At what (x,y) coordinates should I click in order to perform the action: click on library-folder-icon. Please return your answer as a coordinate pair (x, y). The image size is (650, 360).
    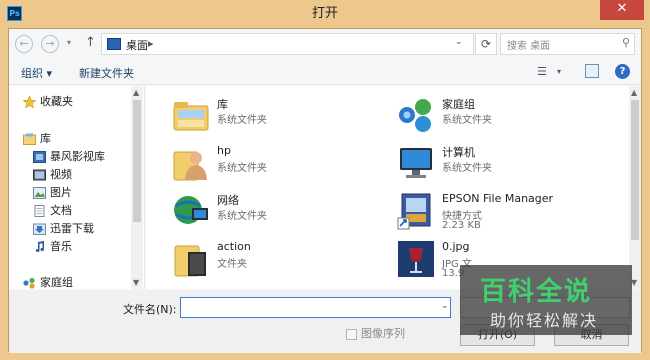
    Looking at the image, I should click on (191, 115).